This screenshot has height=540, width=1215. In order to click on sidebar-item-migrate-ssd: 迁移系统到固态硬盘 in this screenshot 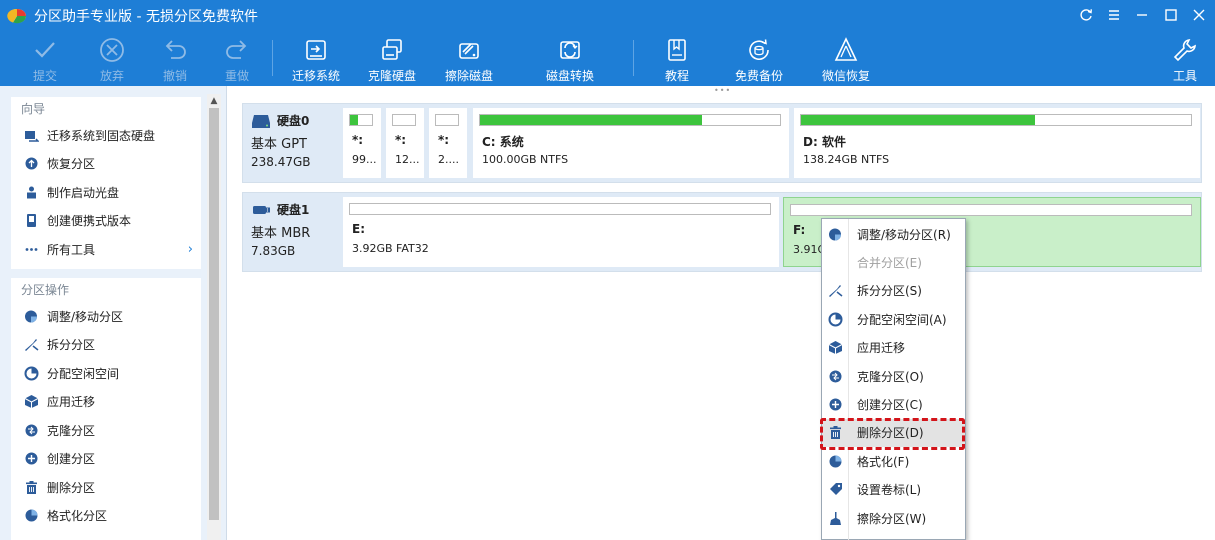, I will do `click(106, 135)`.